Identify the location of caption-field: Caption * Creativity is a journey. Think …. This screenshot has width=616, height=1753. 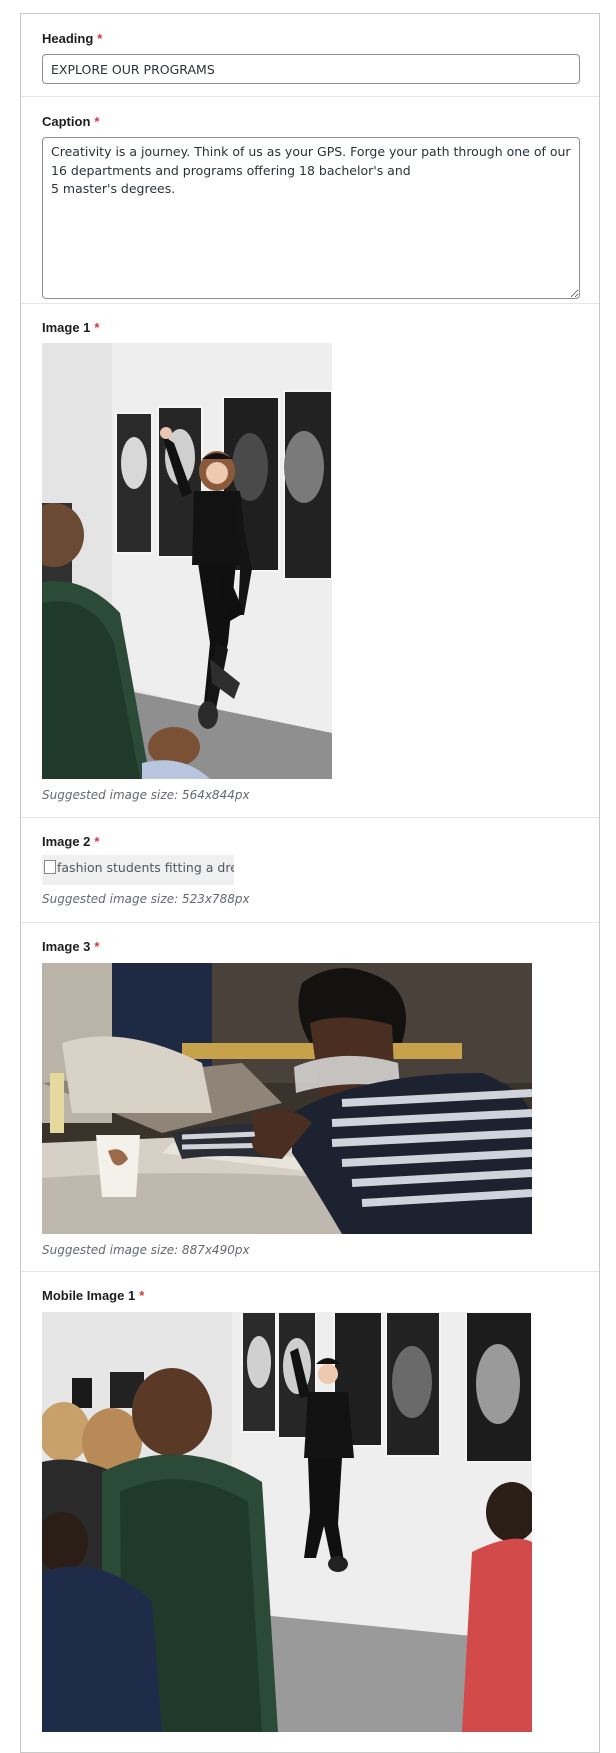
(310, 200).